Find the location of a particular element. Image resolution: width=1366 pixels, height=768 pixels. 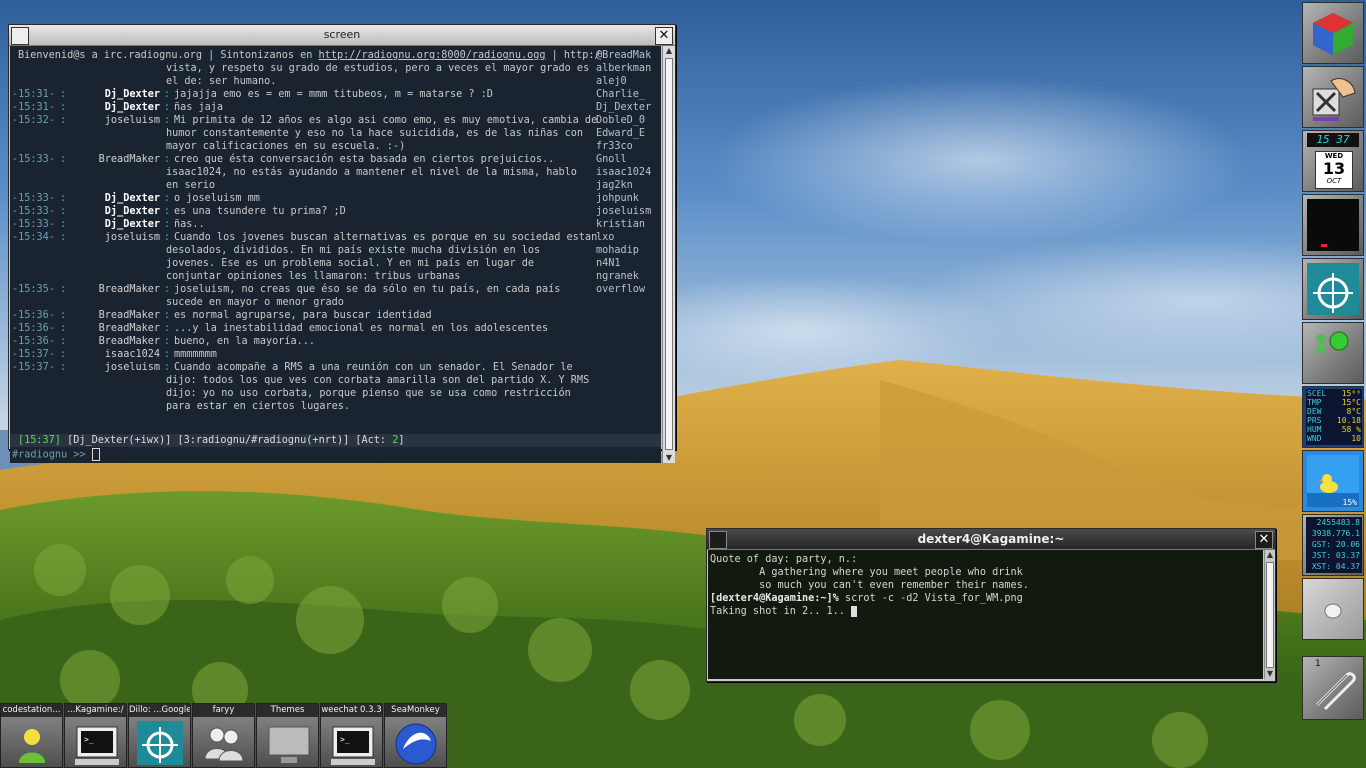

dock-dillo-browser is located at coordinates (1333, 289).